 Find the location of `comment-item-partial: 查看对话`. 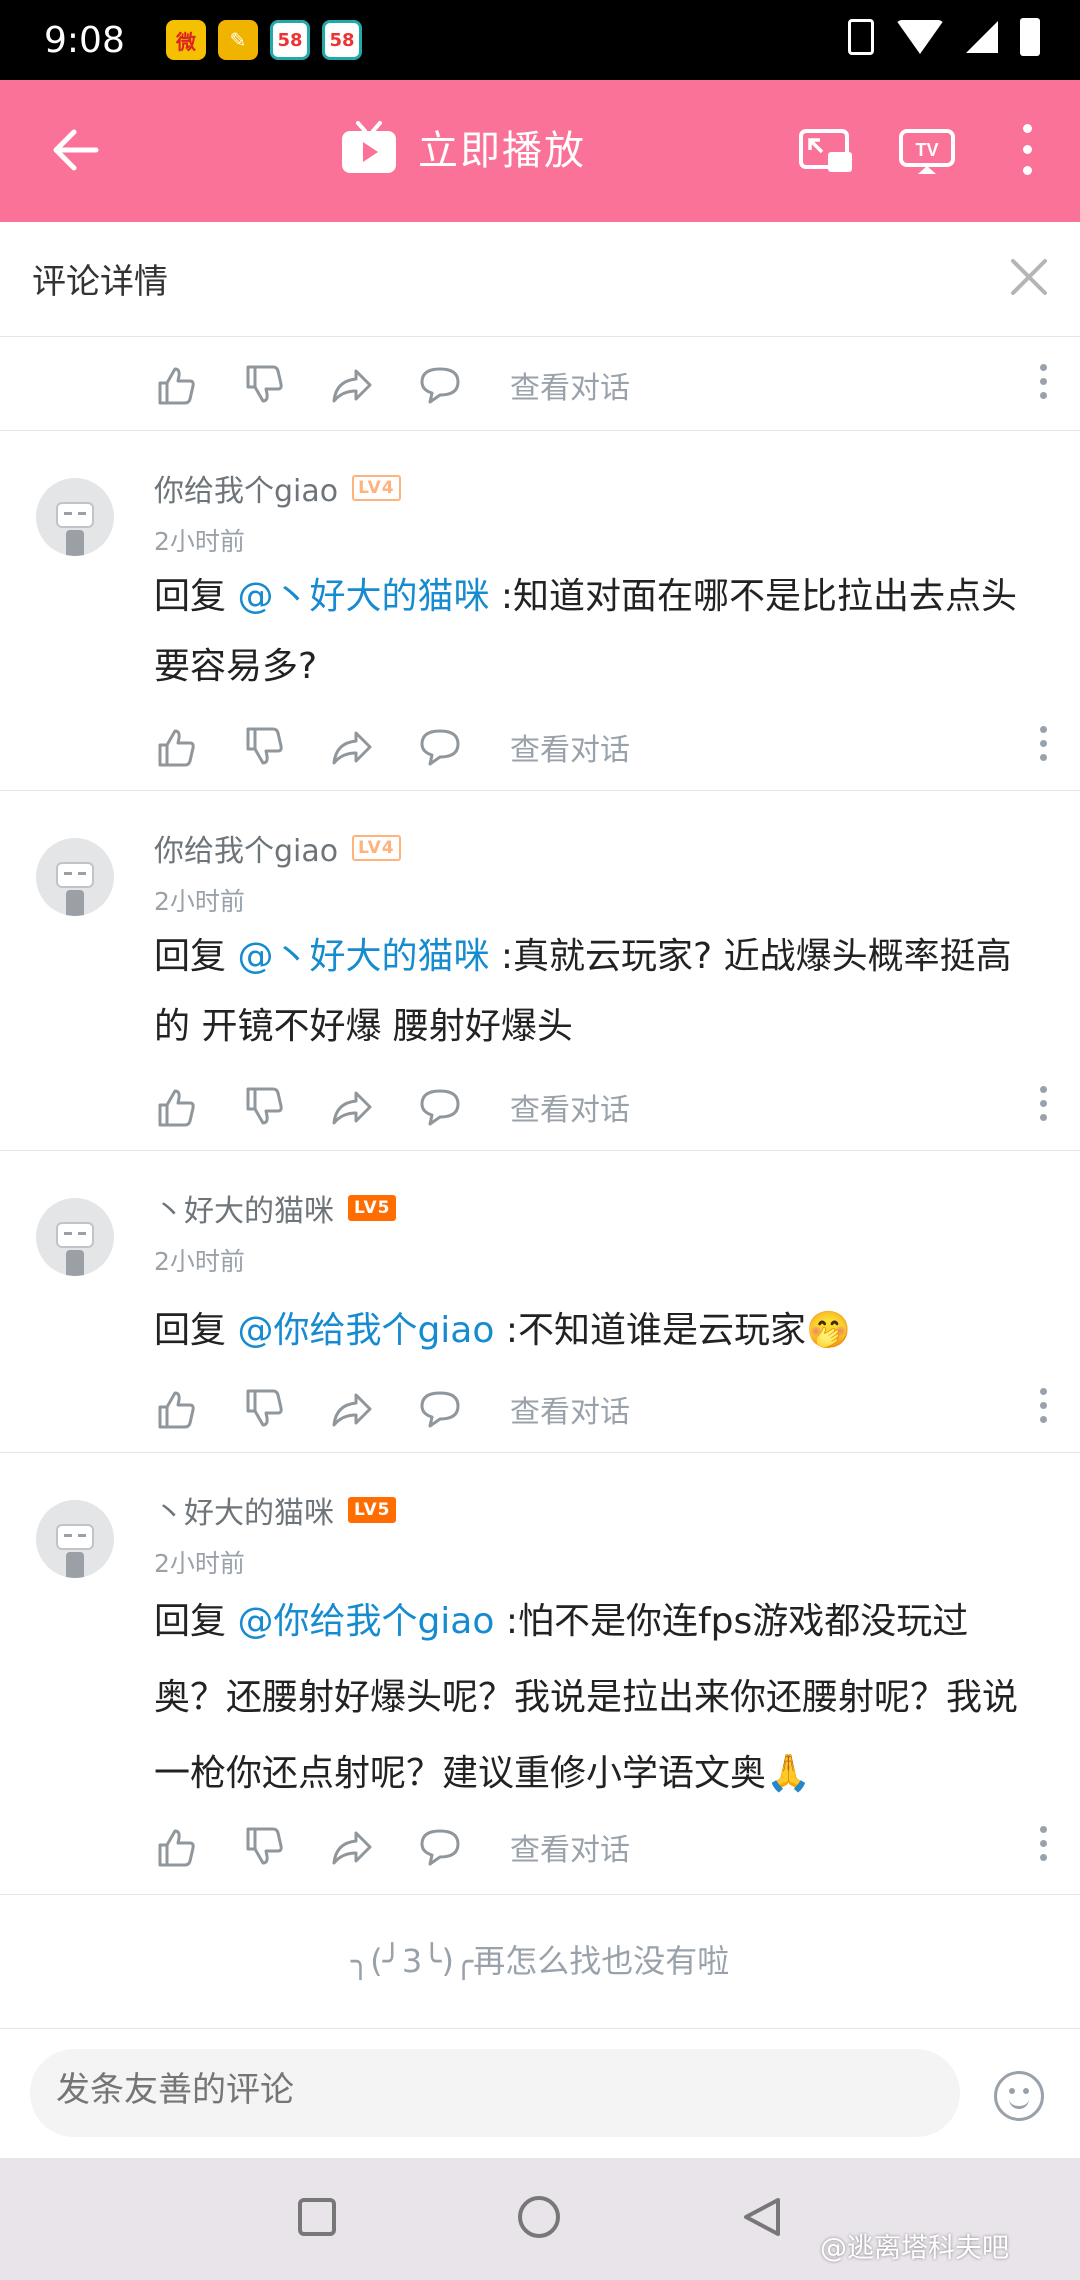

comment-item-partial: 查看对话 is located at coordinates (540, 383).